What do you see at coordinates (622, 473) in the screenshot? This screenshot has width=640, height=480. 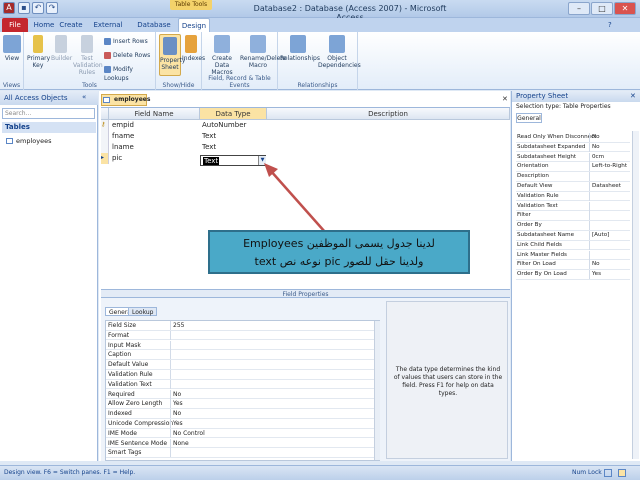 I see `design-view-icon` at bounding box center [622, 473].